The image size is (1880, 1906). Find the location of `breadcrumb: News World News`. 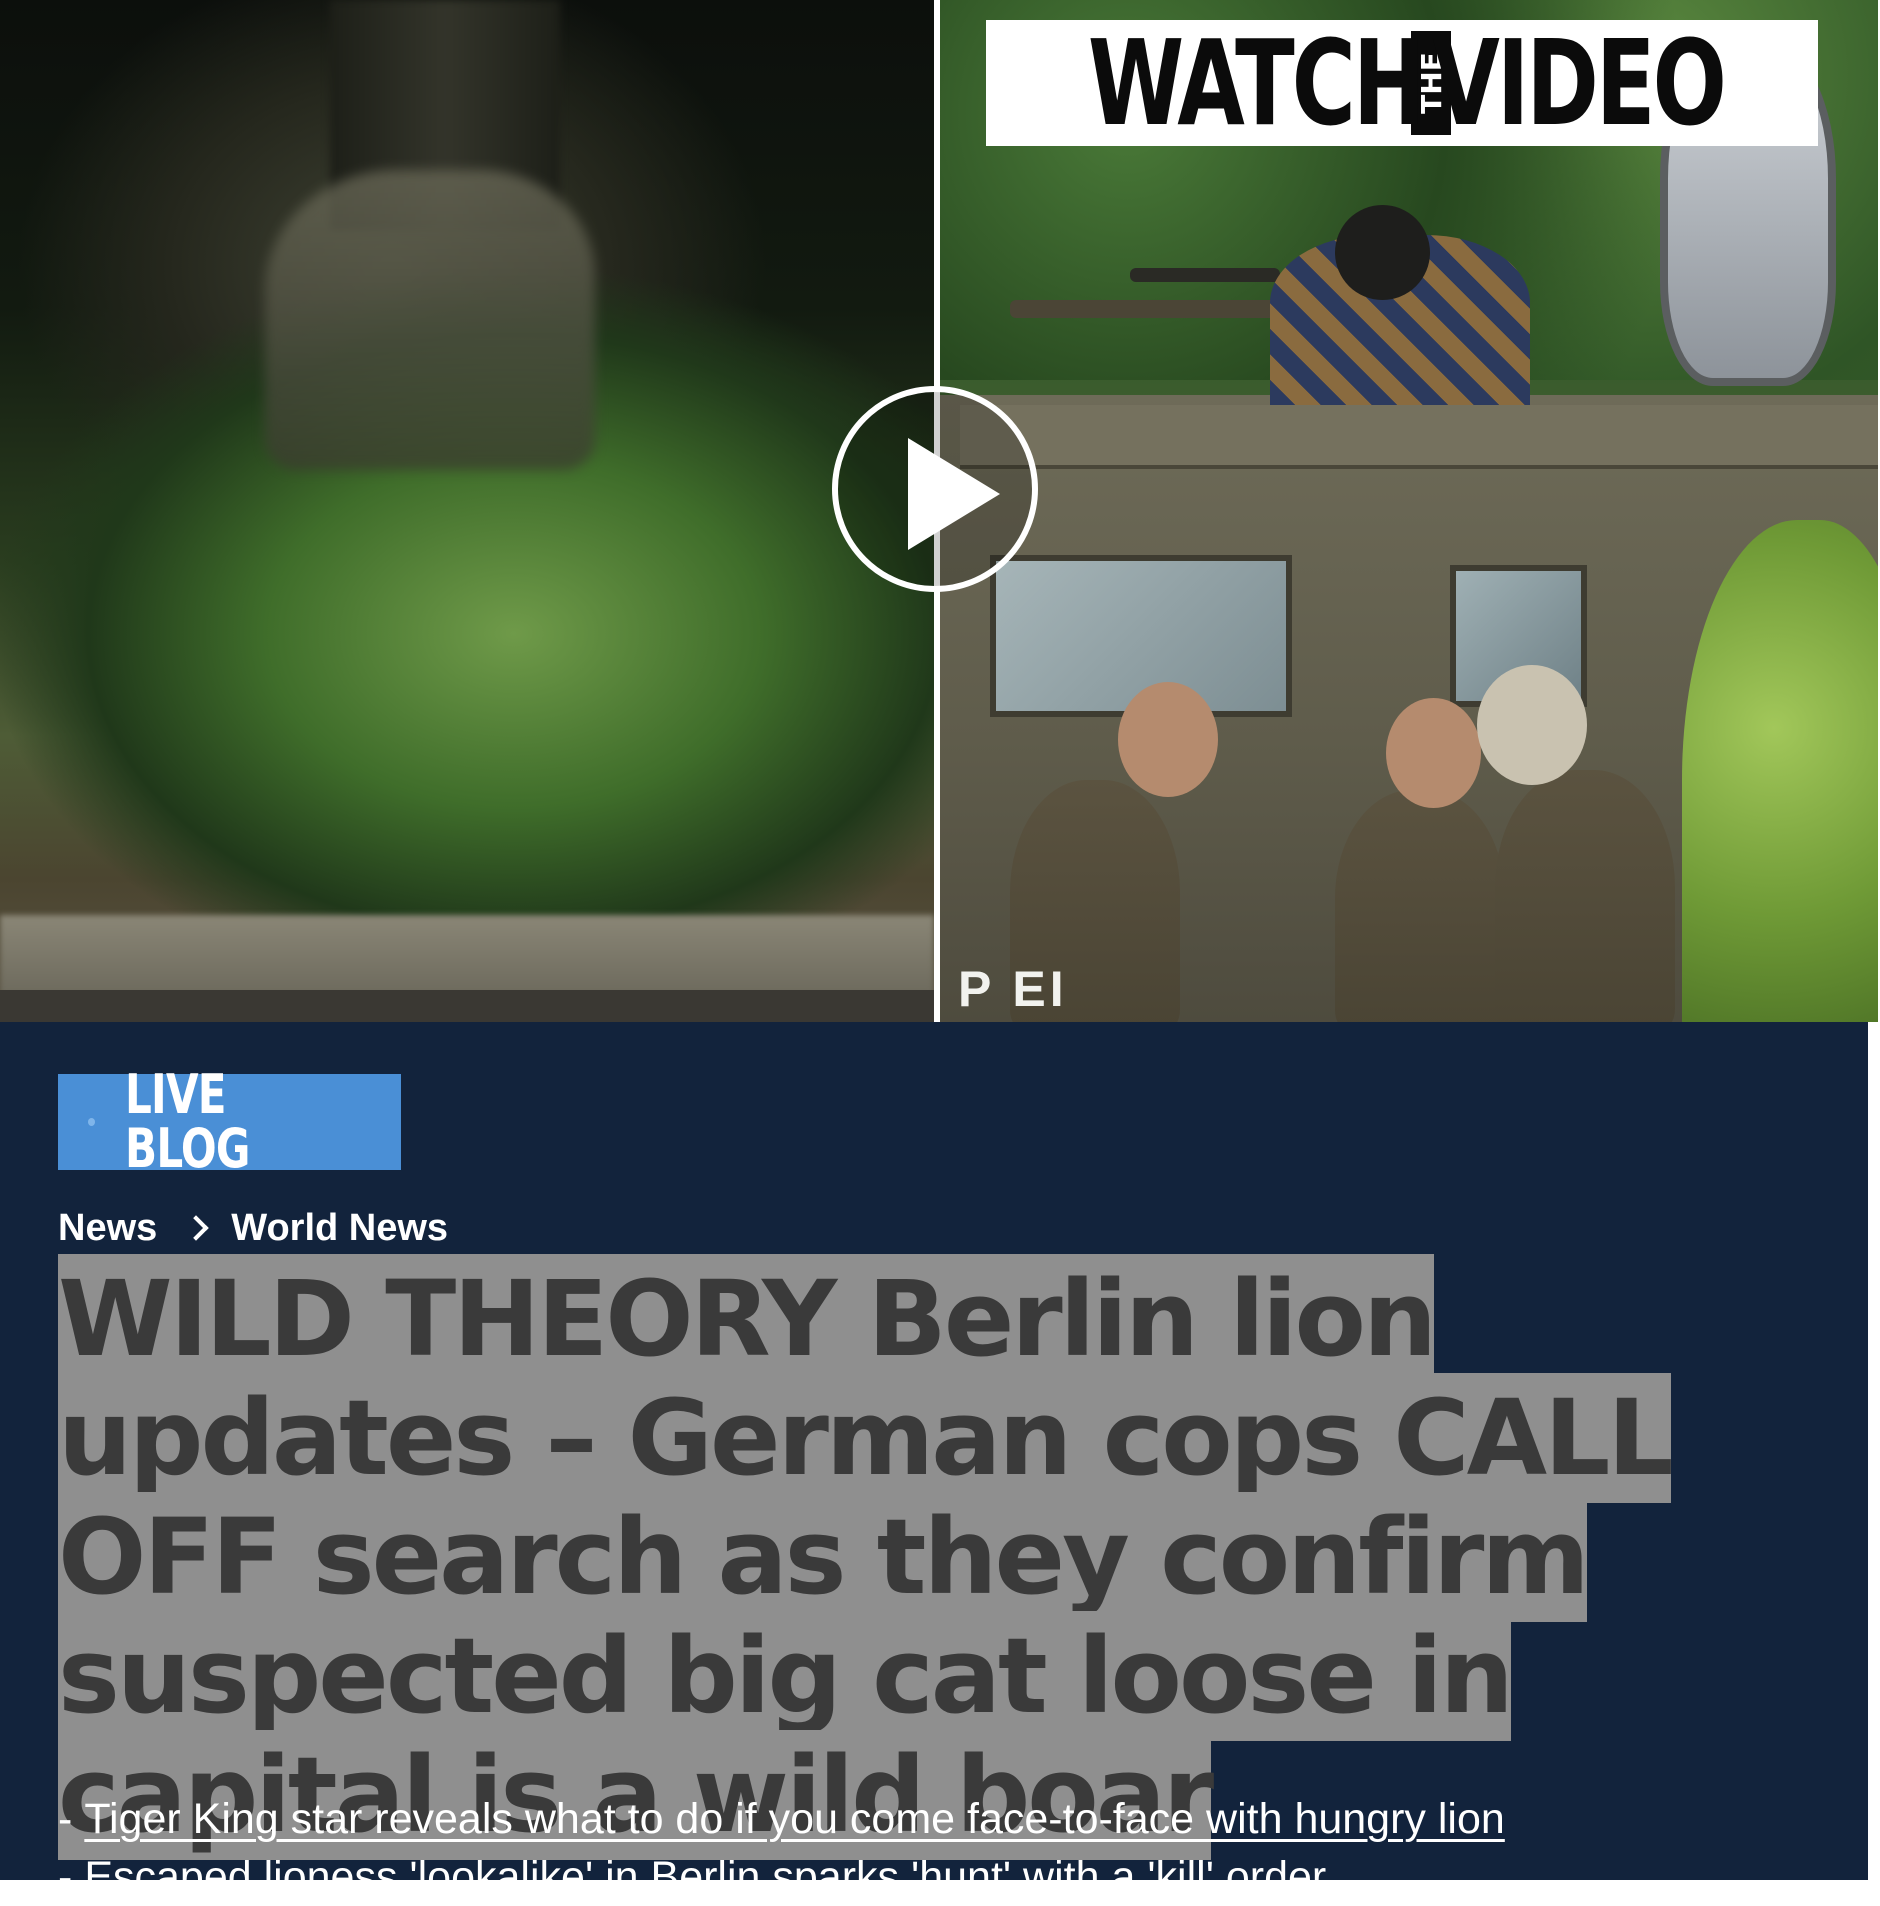

breadcrumb: News World News is located at coordinates (253, 1228).